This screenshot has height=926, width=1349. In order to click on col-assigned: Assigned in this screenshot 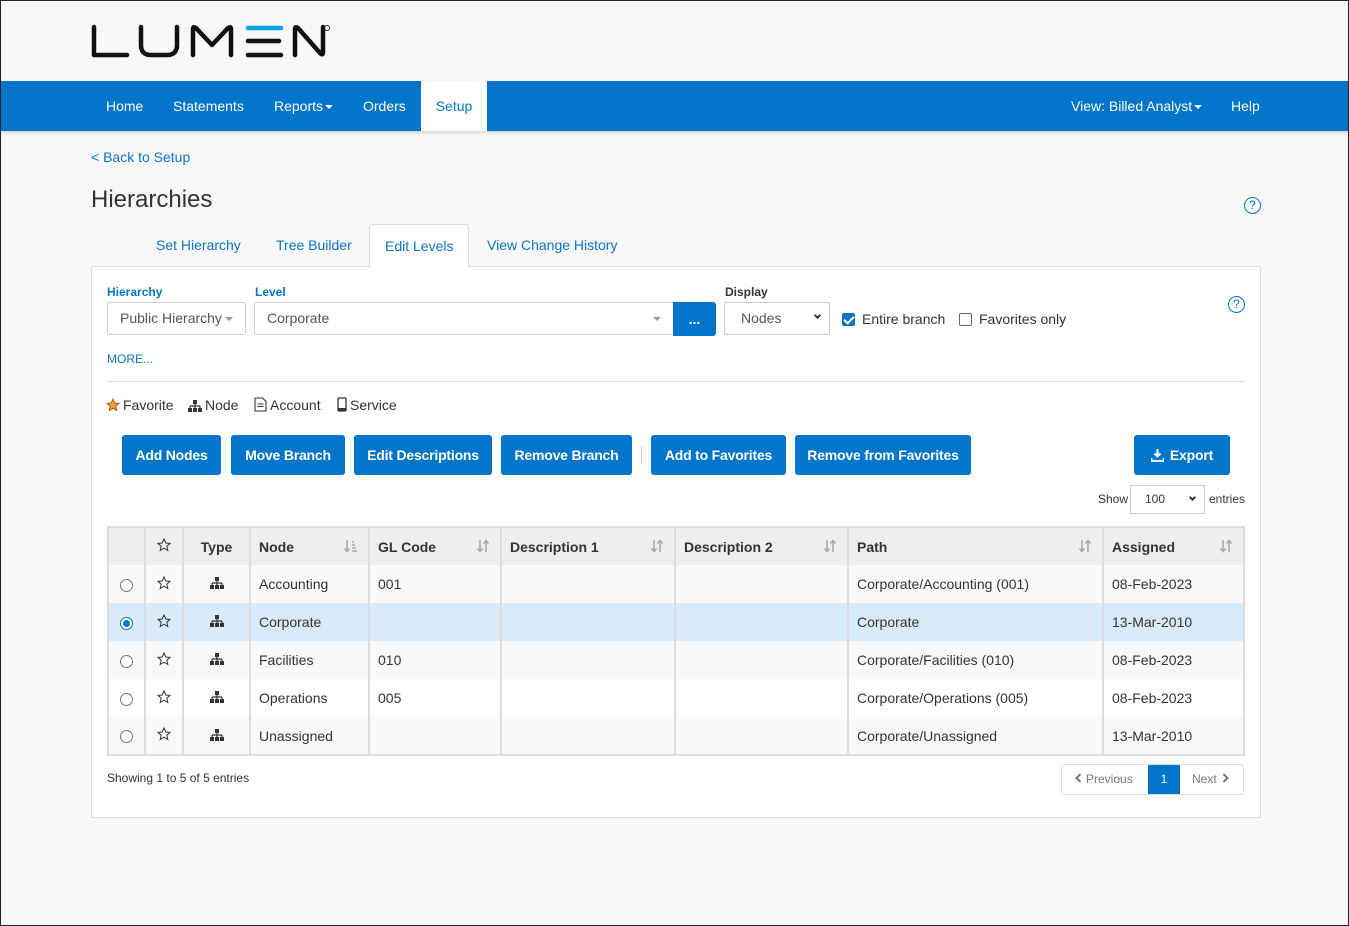, I will do `click(1173, 546)`.